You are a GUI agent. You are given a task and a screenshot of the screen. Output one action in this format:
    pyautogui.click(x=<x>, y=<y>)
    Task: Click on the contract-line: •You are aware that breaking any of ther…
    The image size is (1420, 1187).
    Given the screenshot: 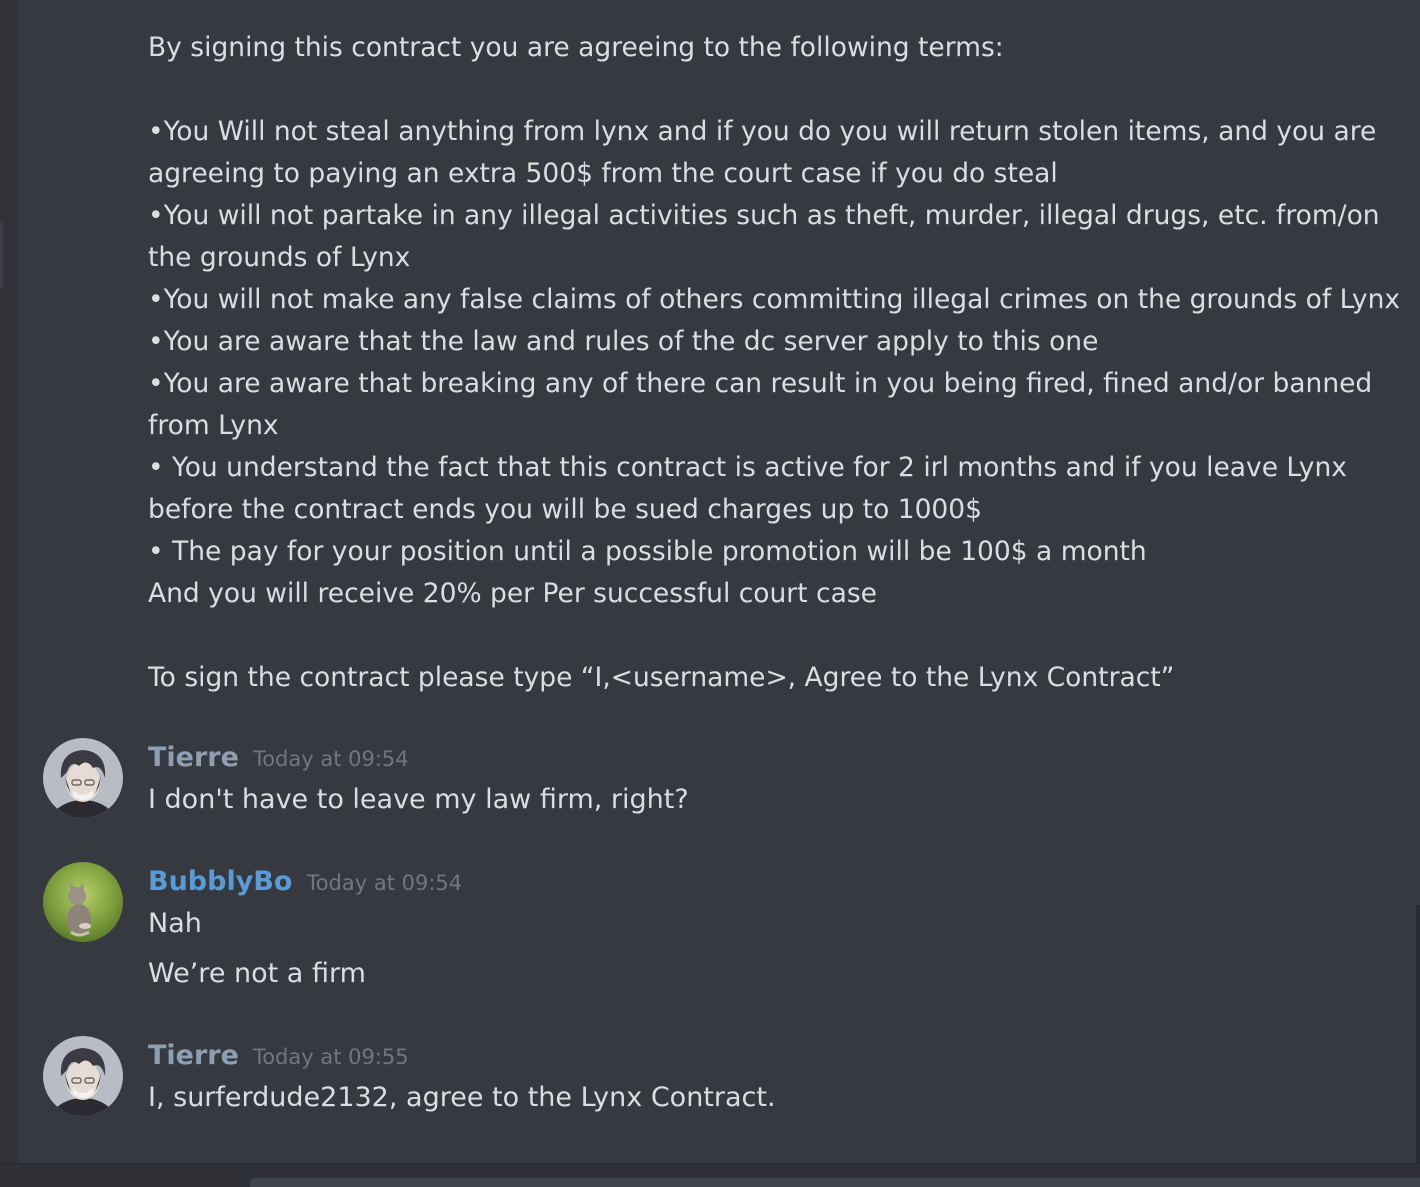 What is the action you would take?
    pyautogui.click(x=760, y=383)
    